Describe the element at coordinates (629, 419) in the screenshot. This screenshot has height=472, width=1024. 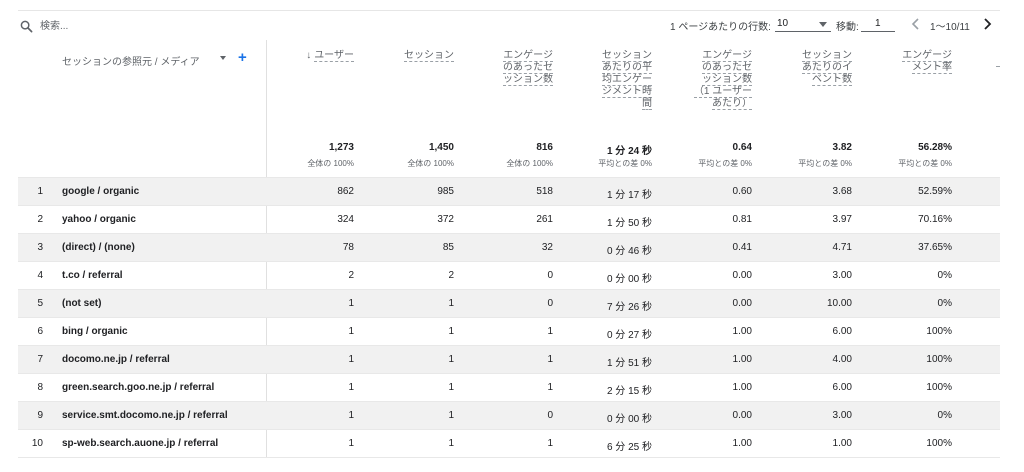
I see `cell-avg_engagement_time: 0 分 00 秒` at that location.